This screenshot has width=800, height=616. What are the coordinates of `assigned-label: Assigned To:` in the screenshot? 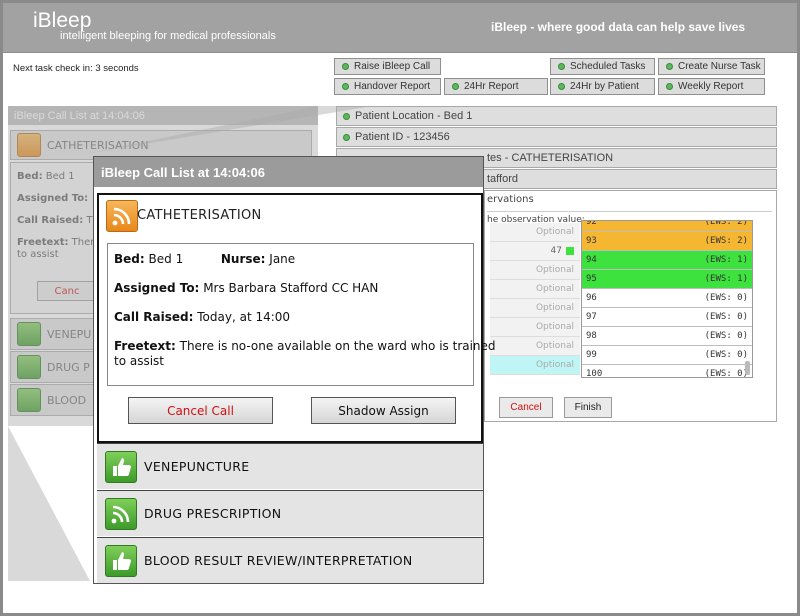 It's located at (157, 288).